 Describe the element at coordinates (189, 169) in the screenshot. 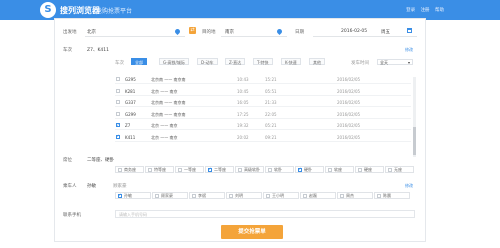

I see `seat-option: 一等座` at that location.